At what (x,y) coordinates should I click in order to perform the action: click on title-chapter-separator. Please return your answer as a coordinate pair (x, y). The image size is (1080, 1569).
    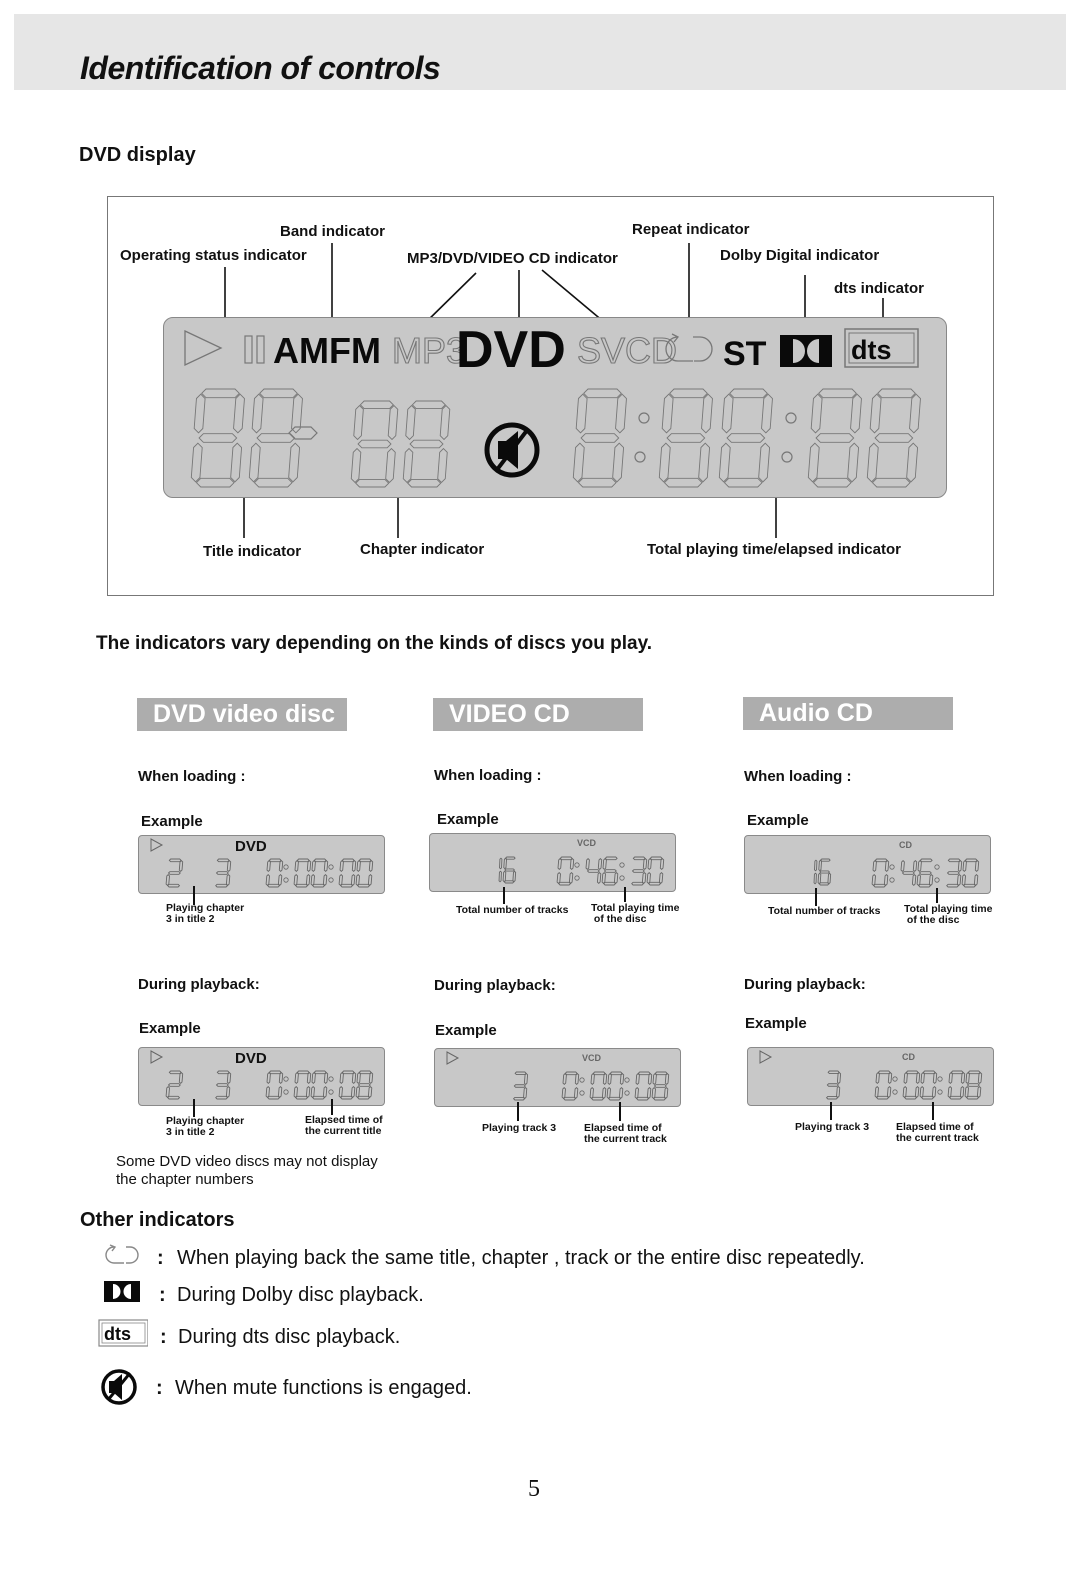
    Looking at the image, I should click on (303, 433).